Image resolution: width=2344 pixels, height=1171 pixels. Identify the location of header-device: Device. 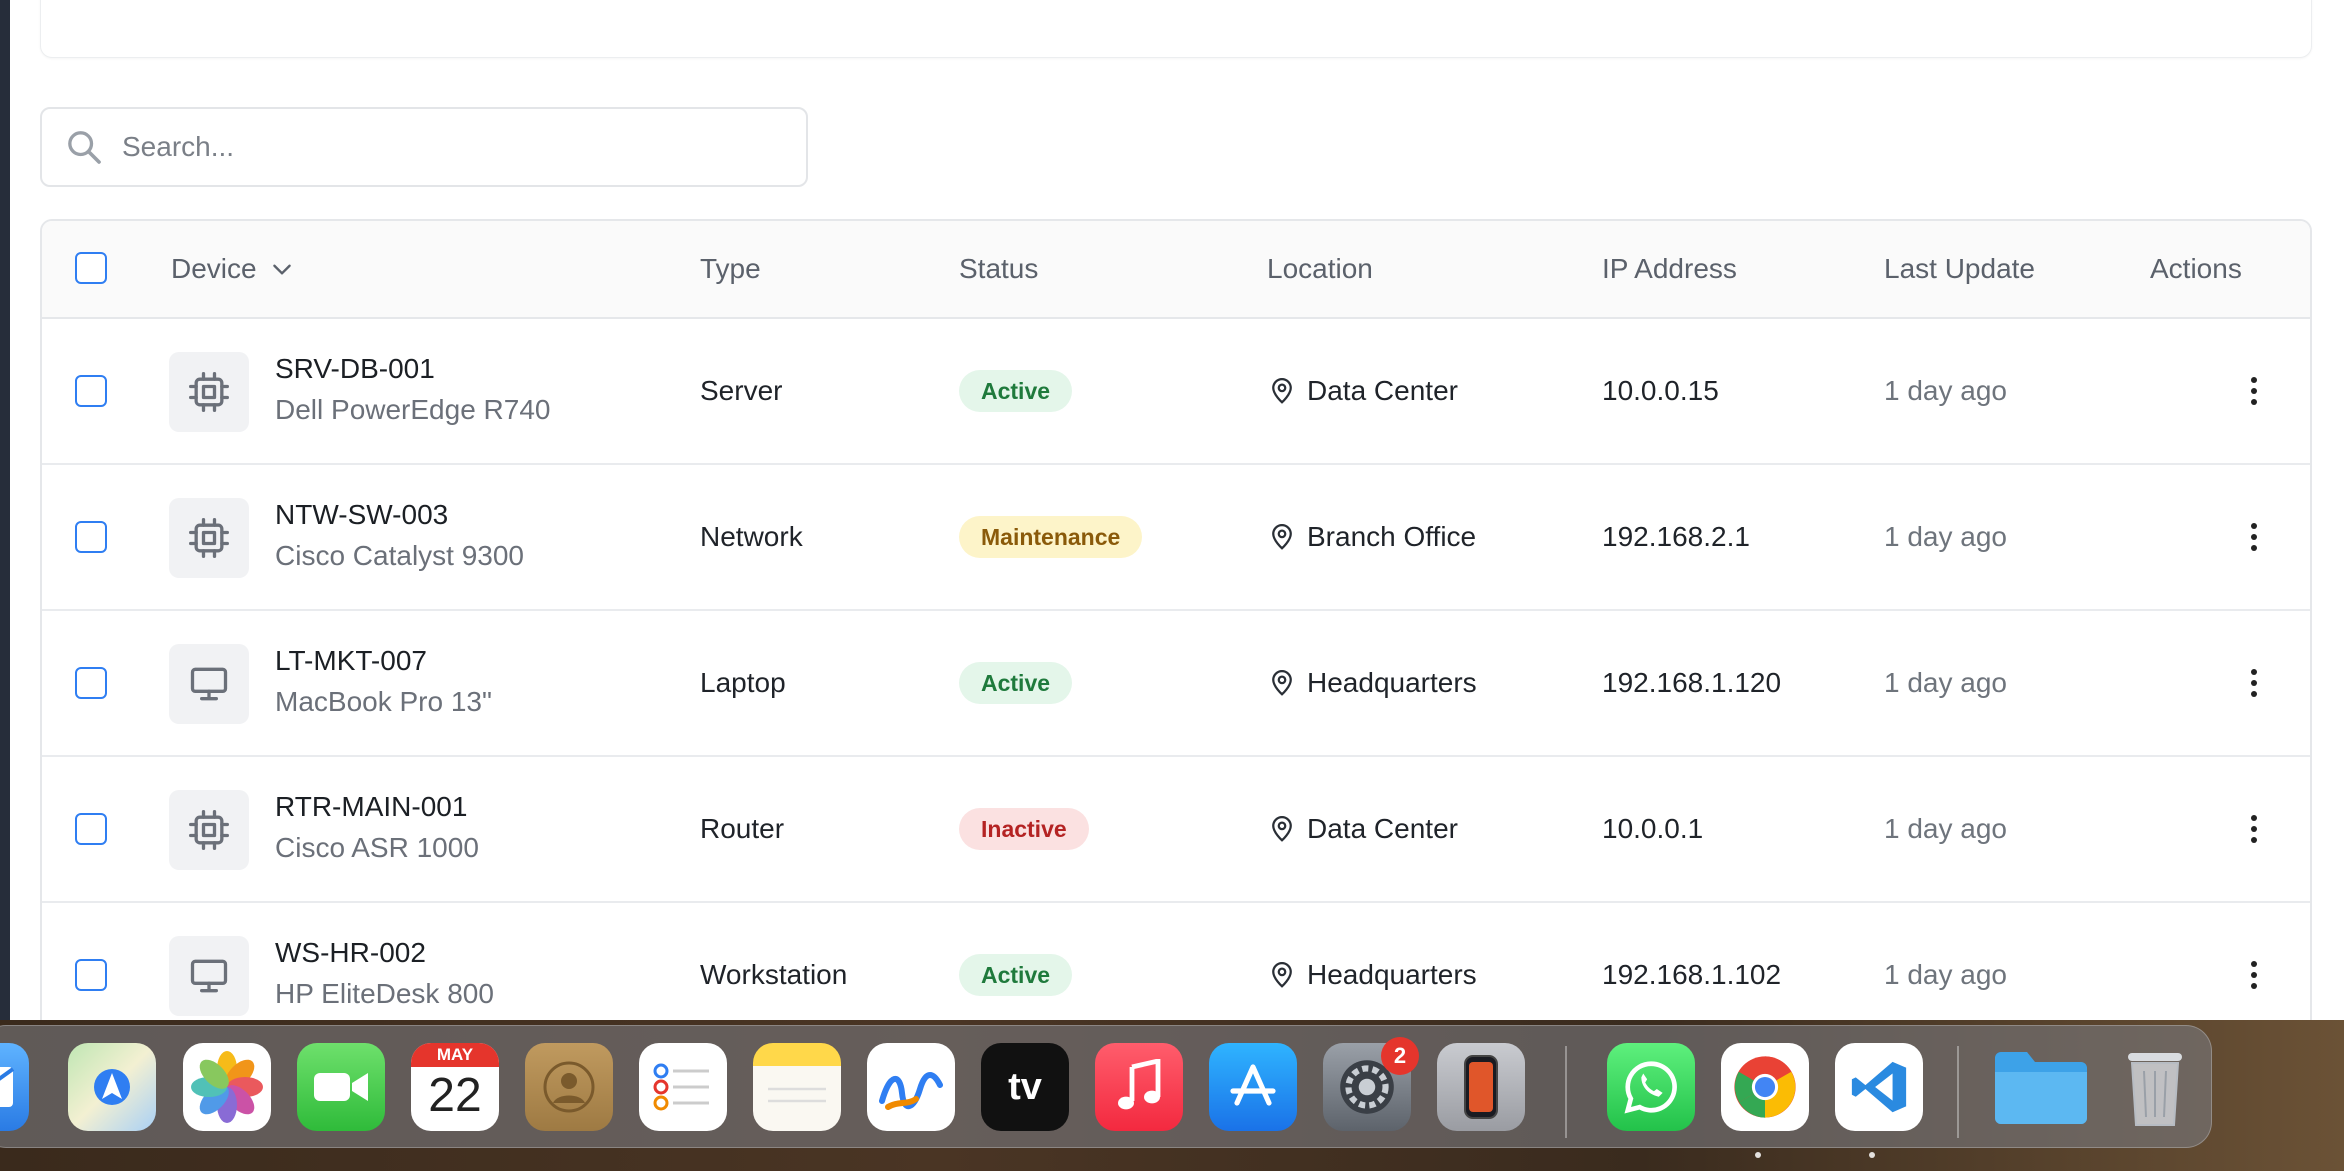
(233, 269).